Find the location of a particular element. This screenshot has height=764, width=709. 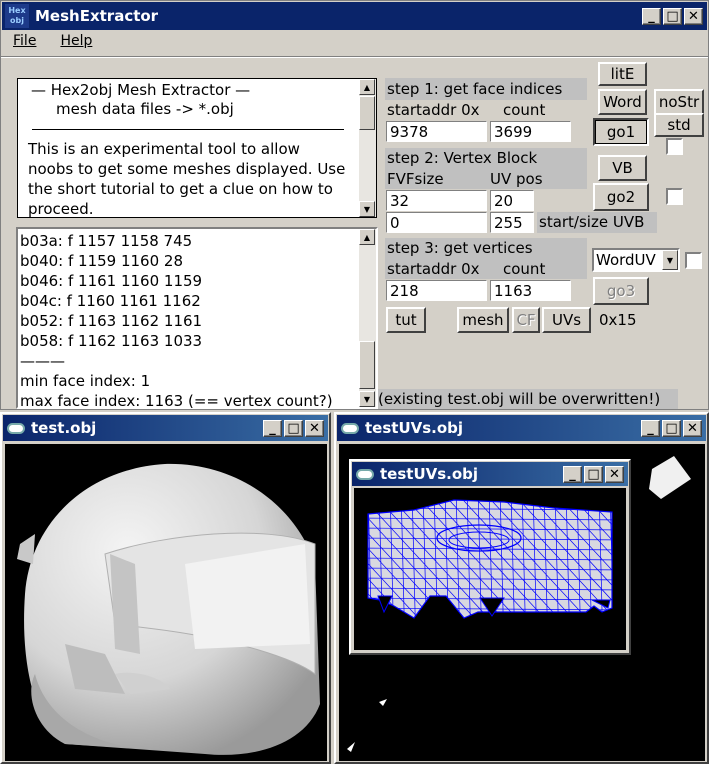

uvb-size-input: 255 is located at coordinates (512, 222).